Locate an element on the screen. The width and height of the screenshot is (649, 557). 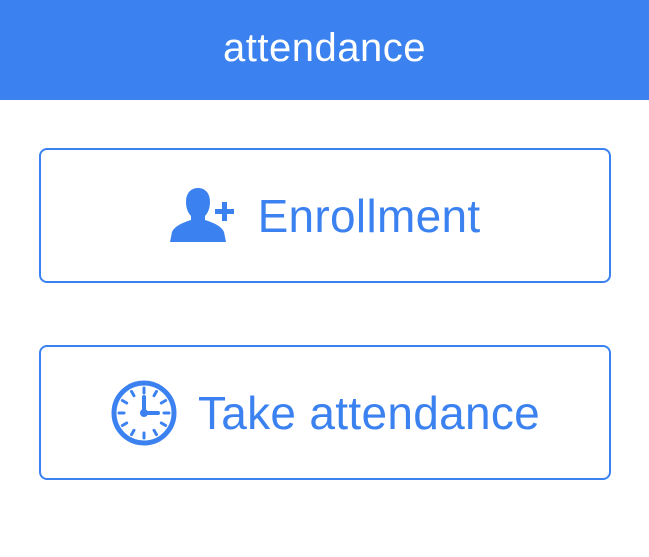
app-title: attendance is located at coordinates (324, 47).